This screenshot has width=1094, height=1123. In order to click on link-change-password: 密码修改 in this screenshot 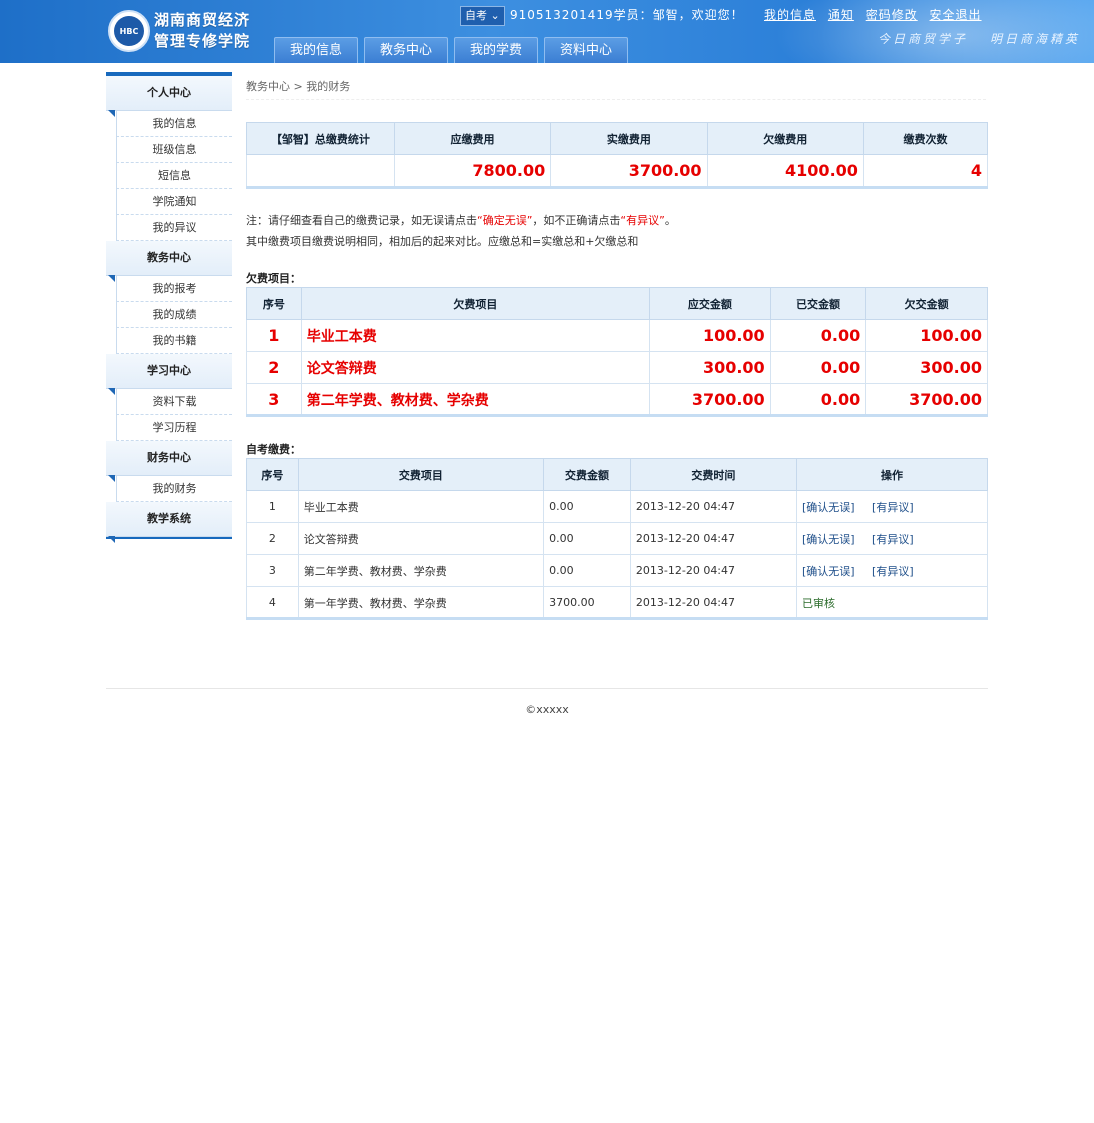, I will do `click(892, 15)`.